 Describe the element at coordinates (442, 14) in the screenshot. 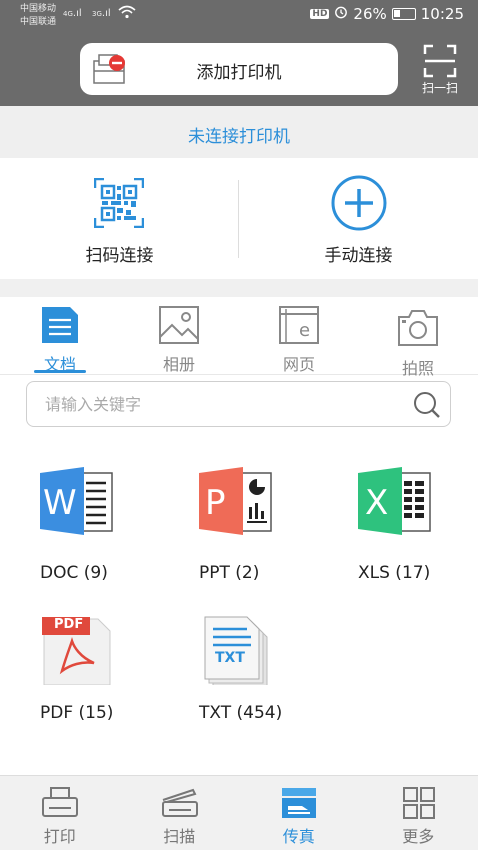

I see `clock: 10:25` at that location.